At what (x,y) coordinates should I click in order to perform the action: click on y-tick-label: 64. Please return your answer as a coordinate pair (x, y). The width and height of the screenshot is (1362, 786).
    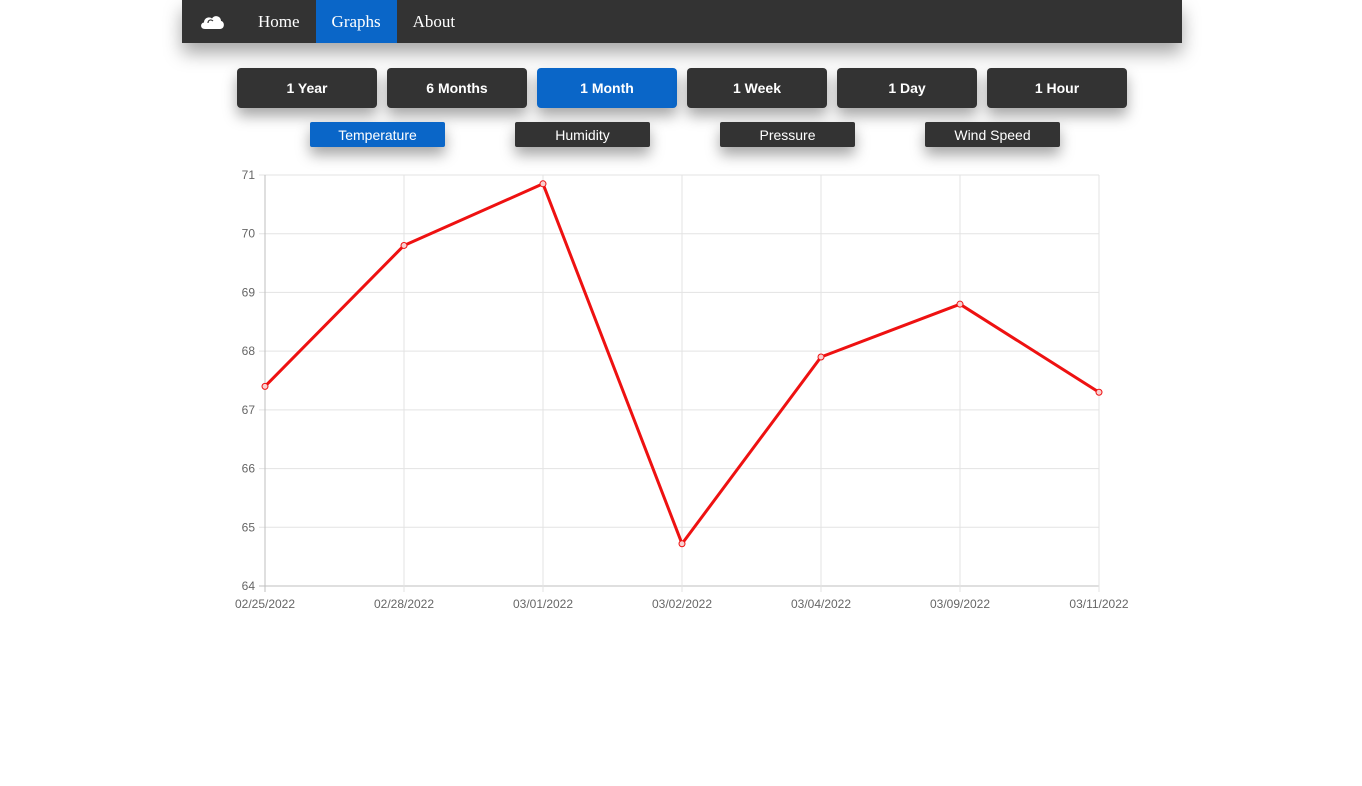
    Looking at the image, I should click on (249, 586).